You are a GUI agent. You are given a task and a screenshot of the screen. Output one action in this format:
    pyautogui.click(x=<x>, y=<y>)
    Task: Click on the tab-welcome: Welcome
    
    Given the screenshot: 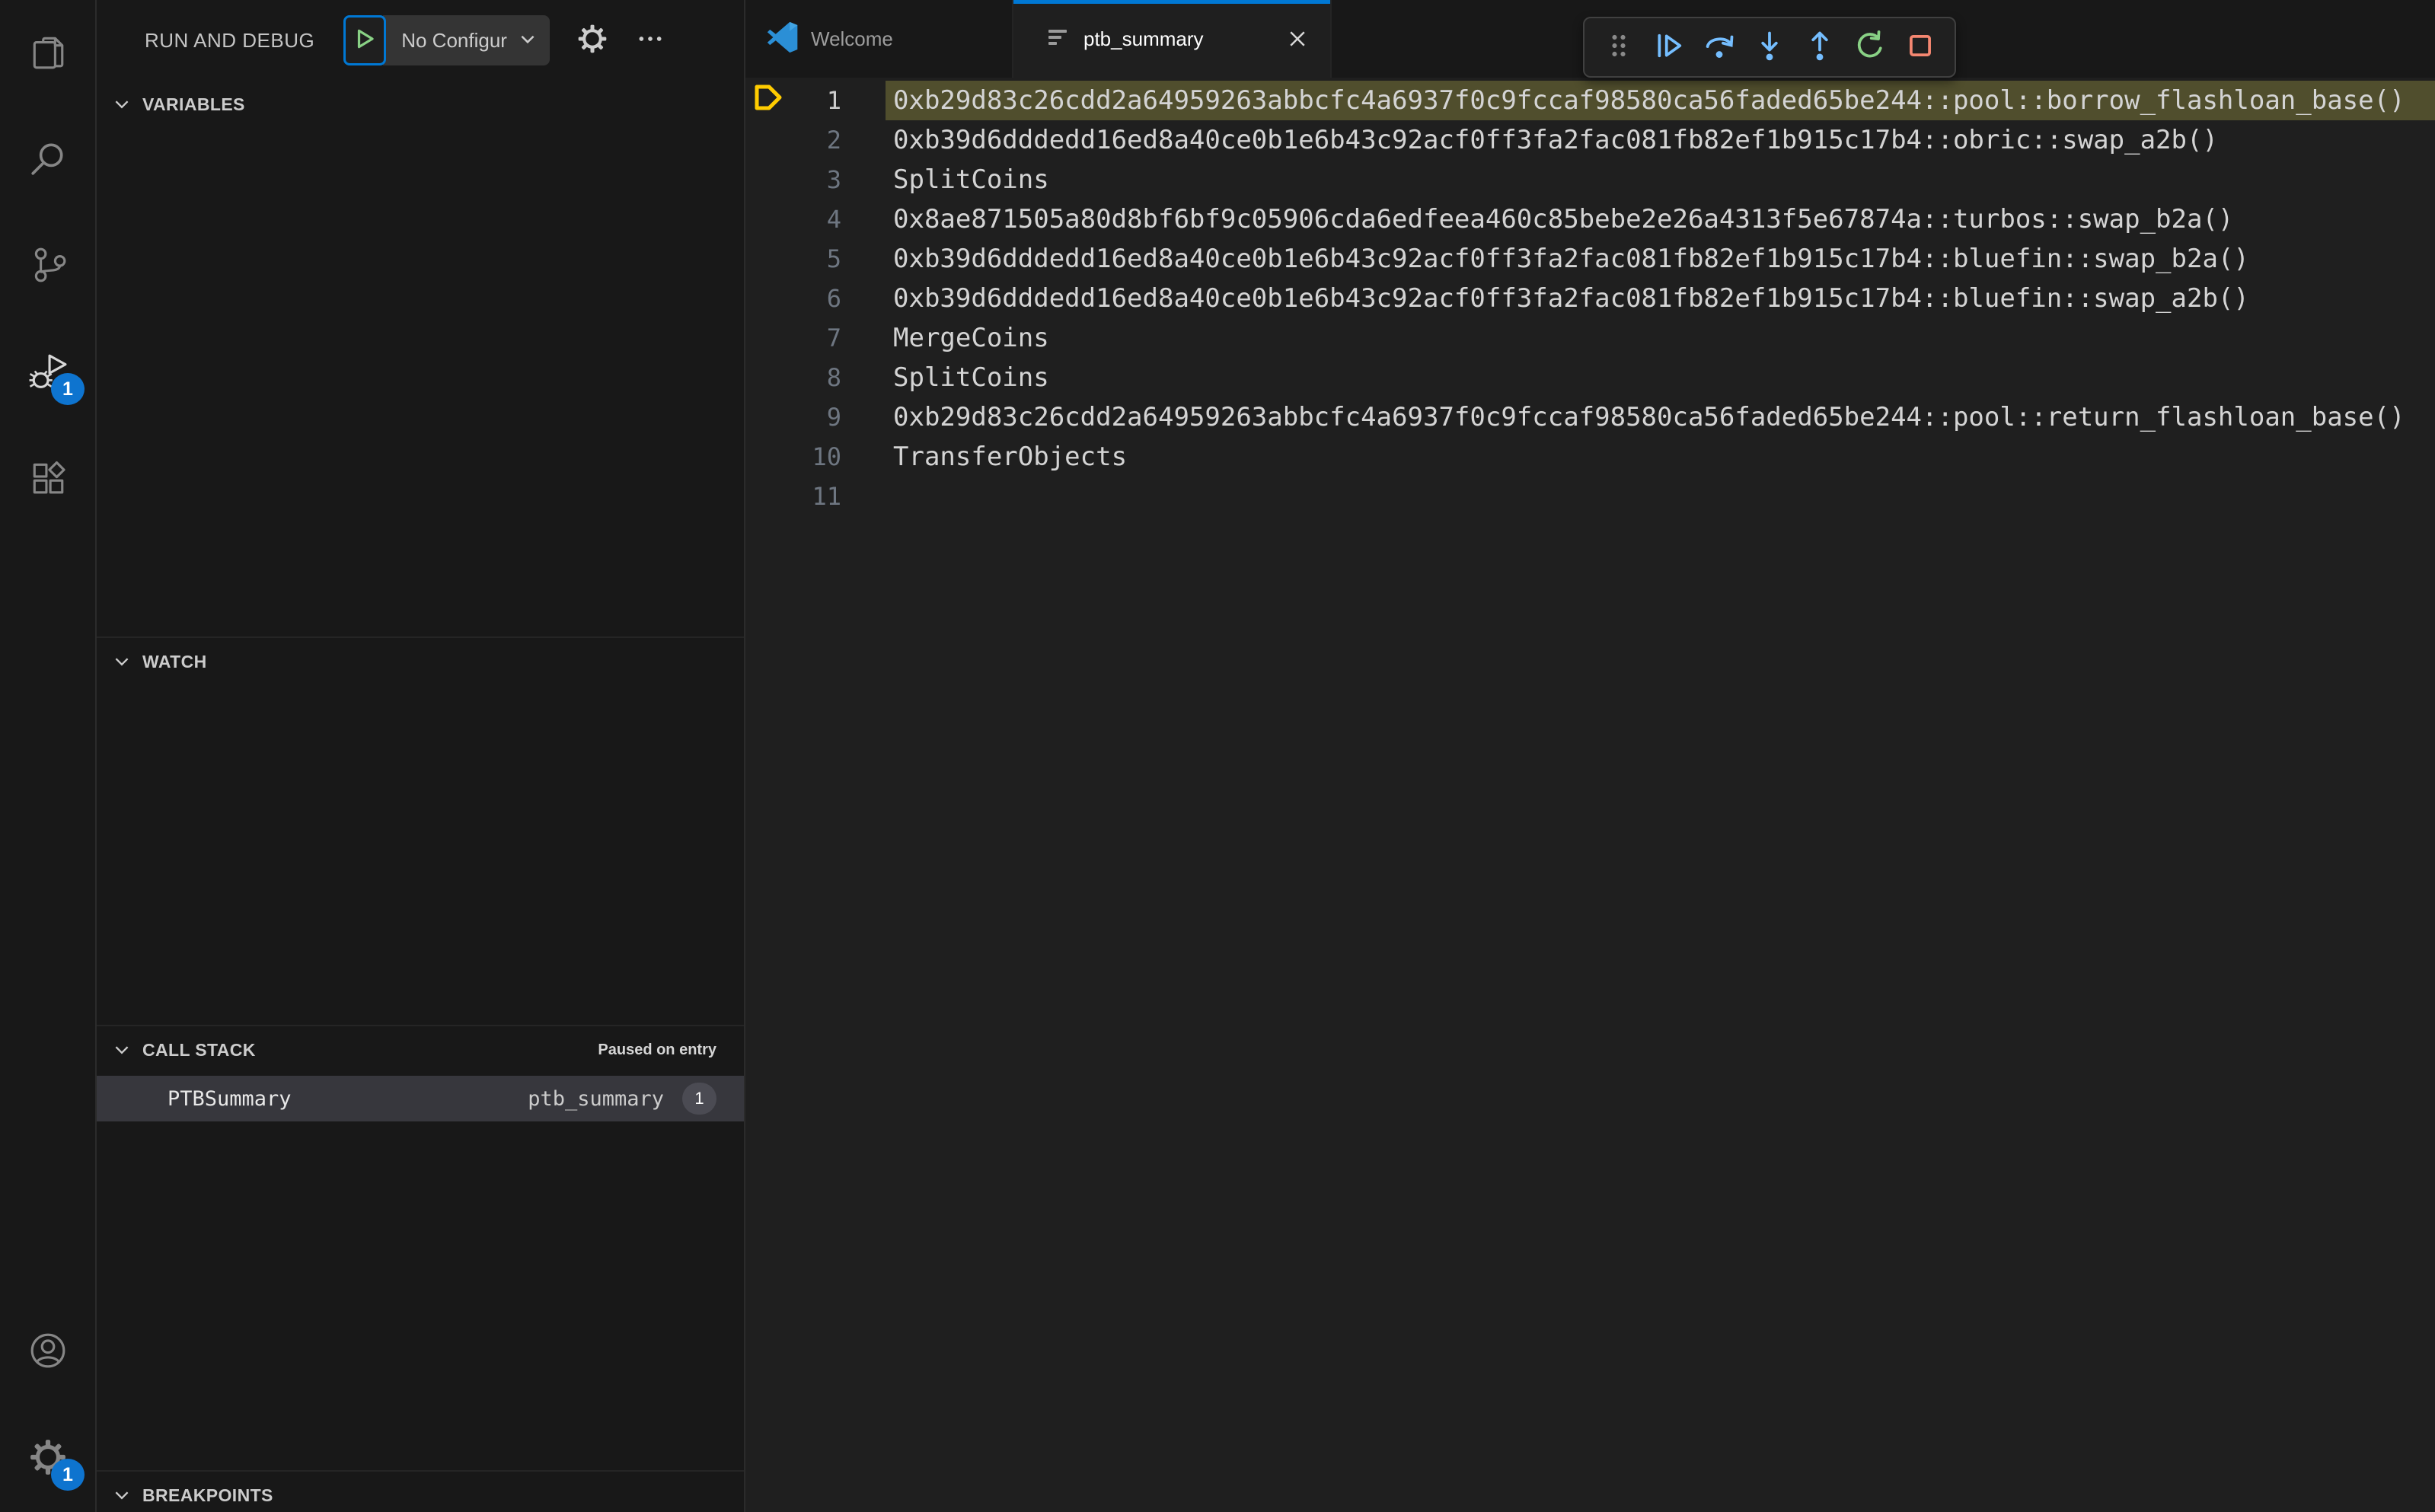 What is the action you would take?
    pyautogui.click(x=879, y=39)
    